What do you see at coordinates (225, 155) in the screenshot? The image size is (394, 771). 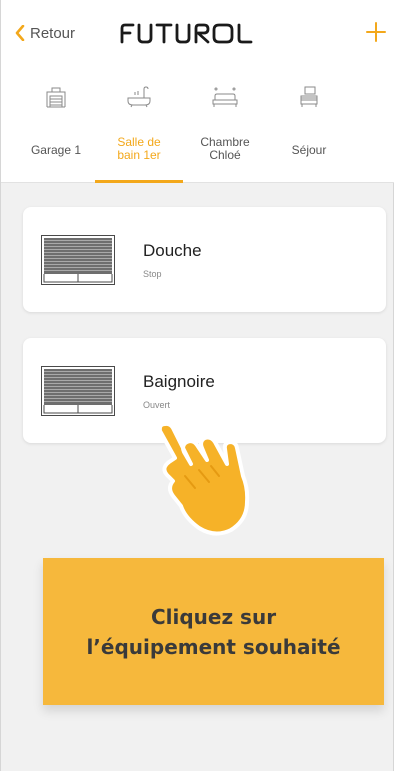 I see `tab-label-line-2: Chloé` at bounding box center [225, 155].